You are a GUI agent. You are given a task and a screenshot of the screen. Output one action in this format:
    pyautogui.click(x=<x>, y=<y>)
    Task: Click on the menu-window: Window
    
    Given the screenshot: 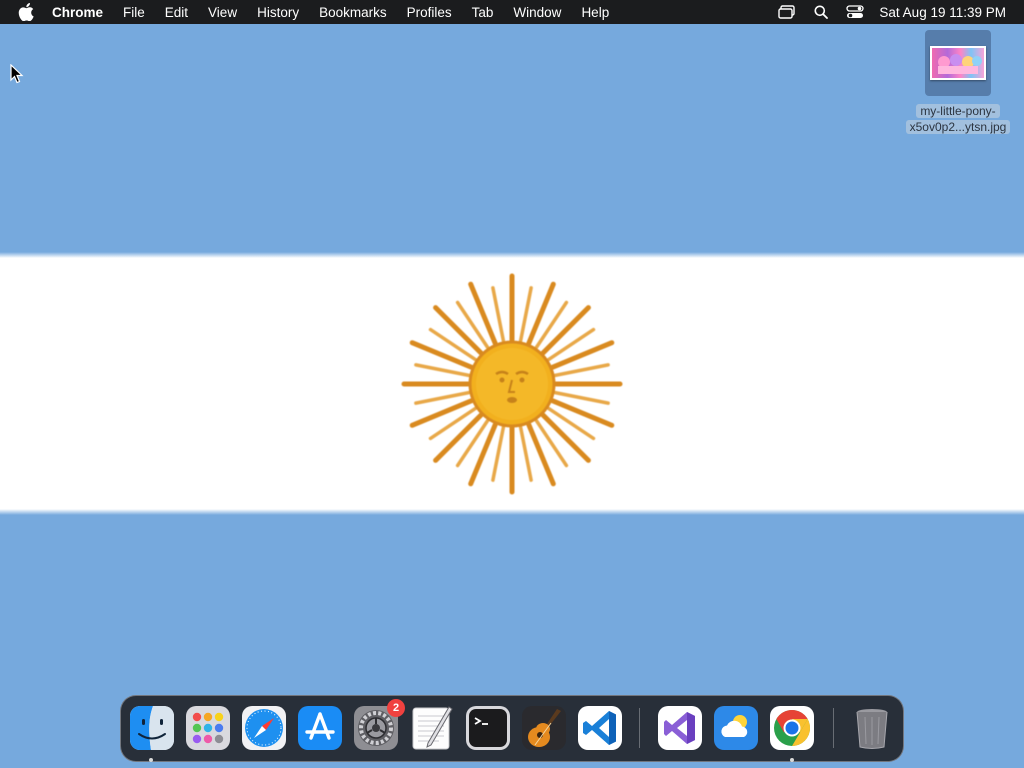 What is the action you would take?
    pyautogui.click(x=537, y=12)
    